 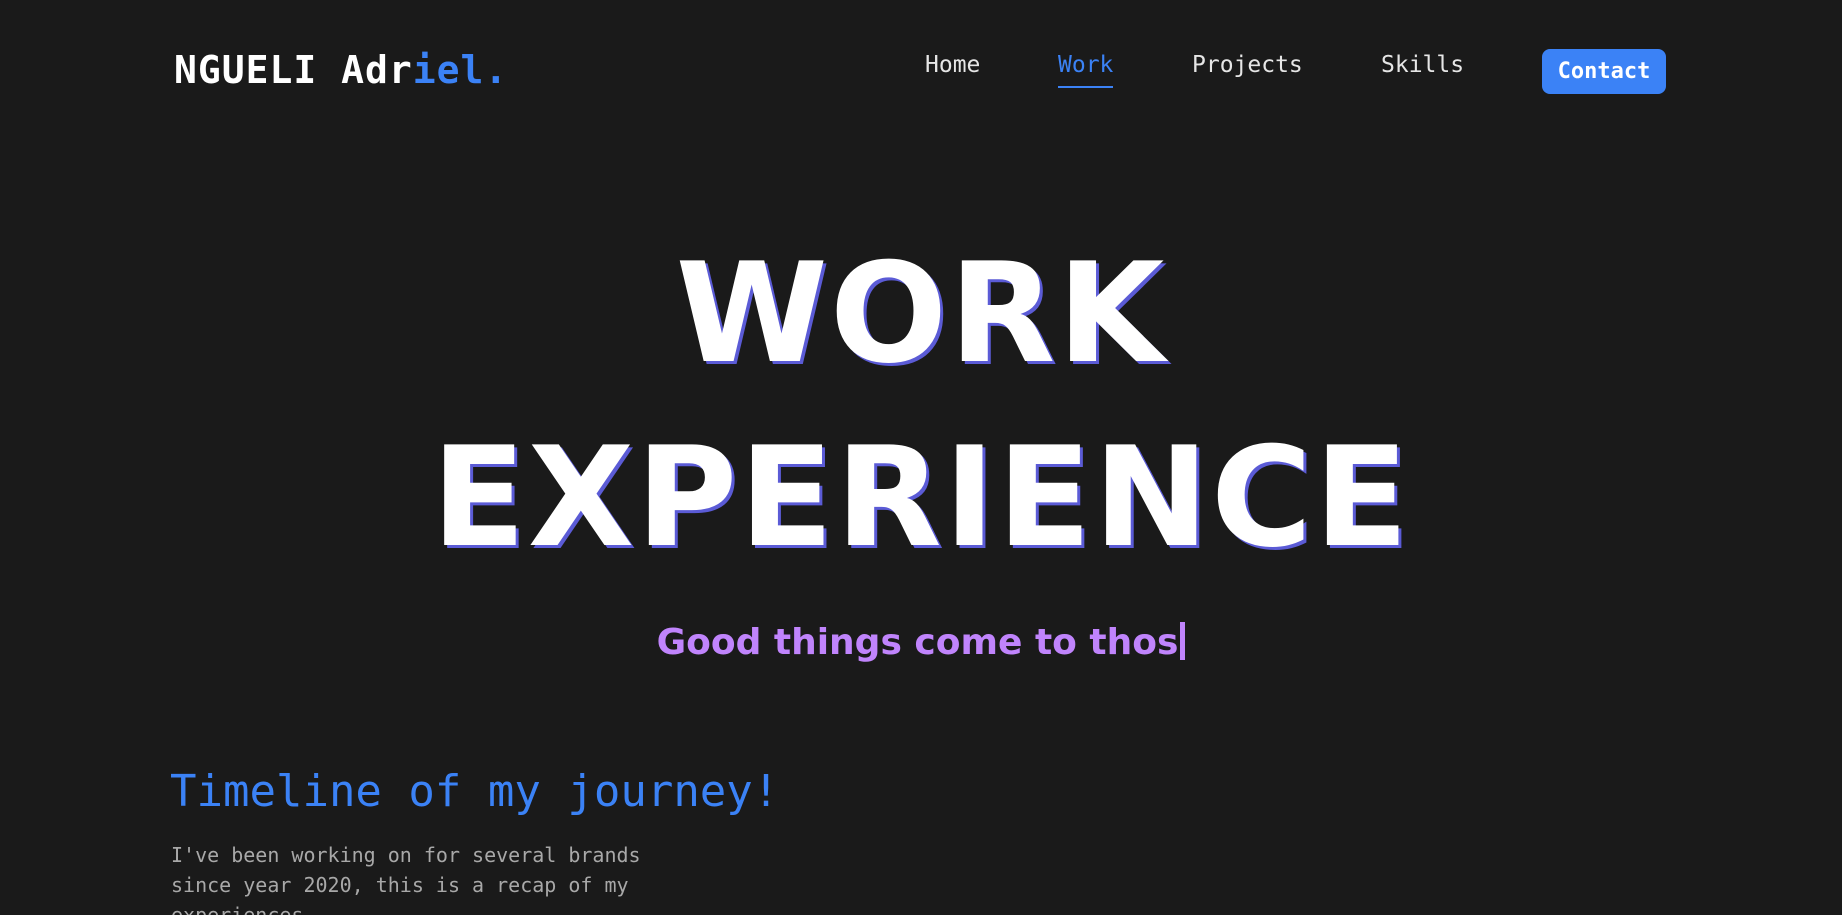 I want to click on nav-projects-link: Projects, so click(x=1247, y=65).